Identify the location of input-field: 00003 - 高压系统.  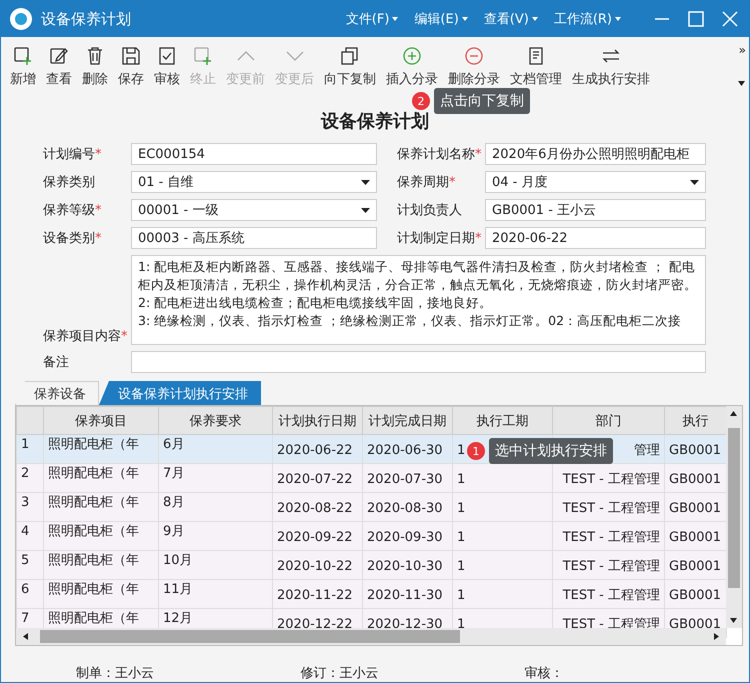
(254, 238).